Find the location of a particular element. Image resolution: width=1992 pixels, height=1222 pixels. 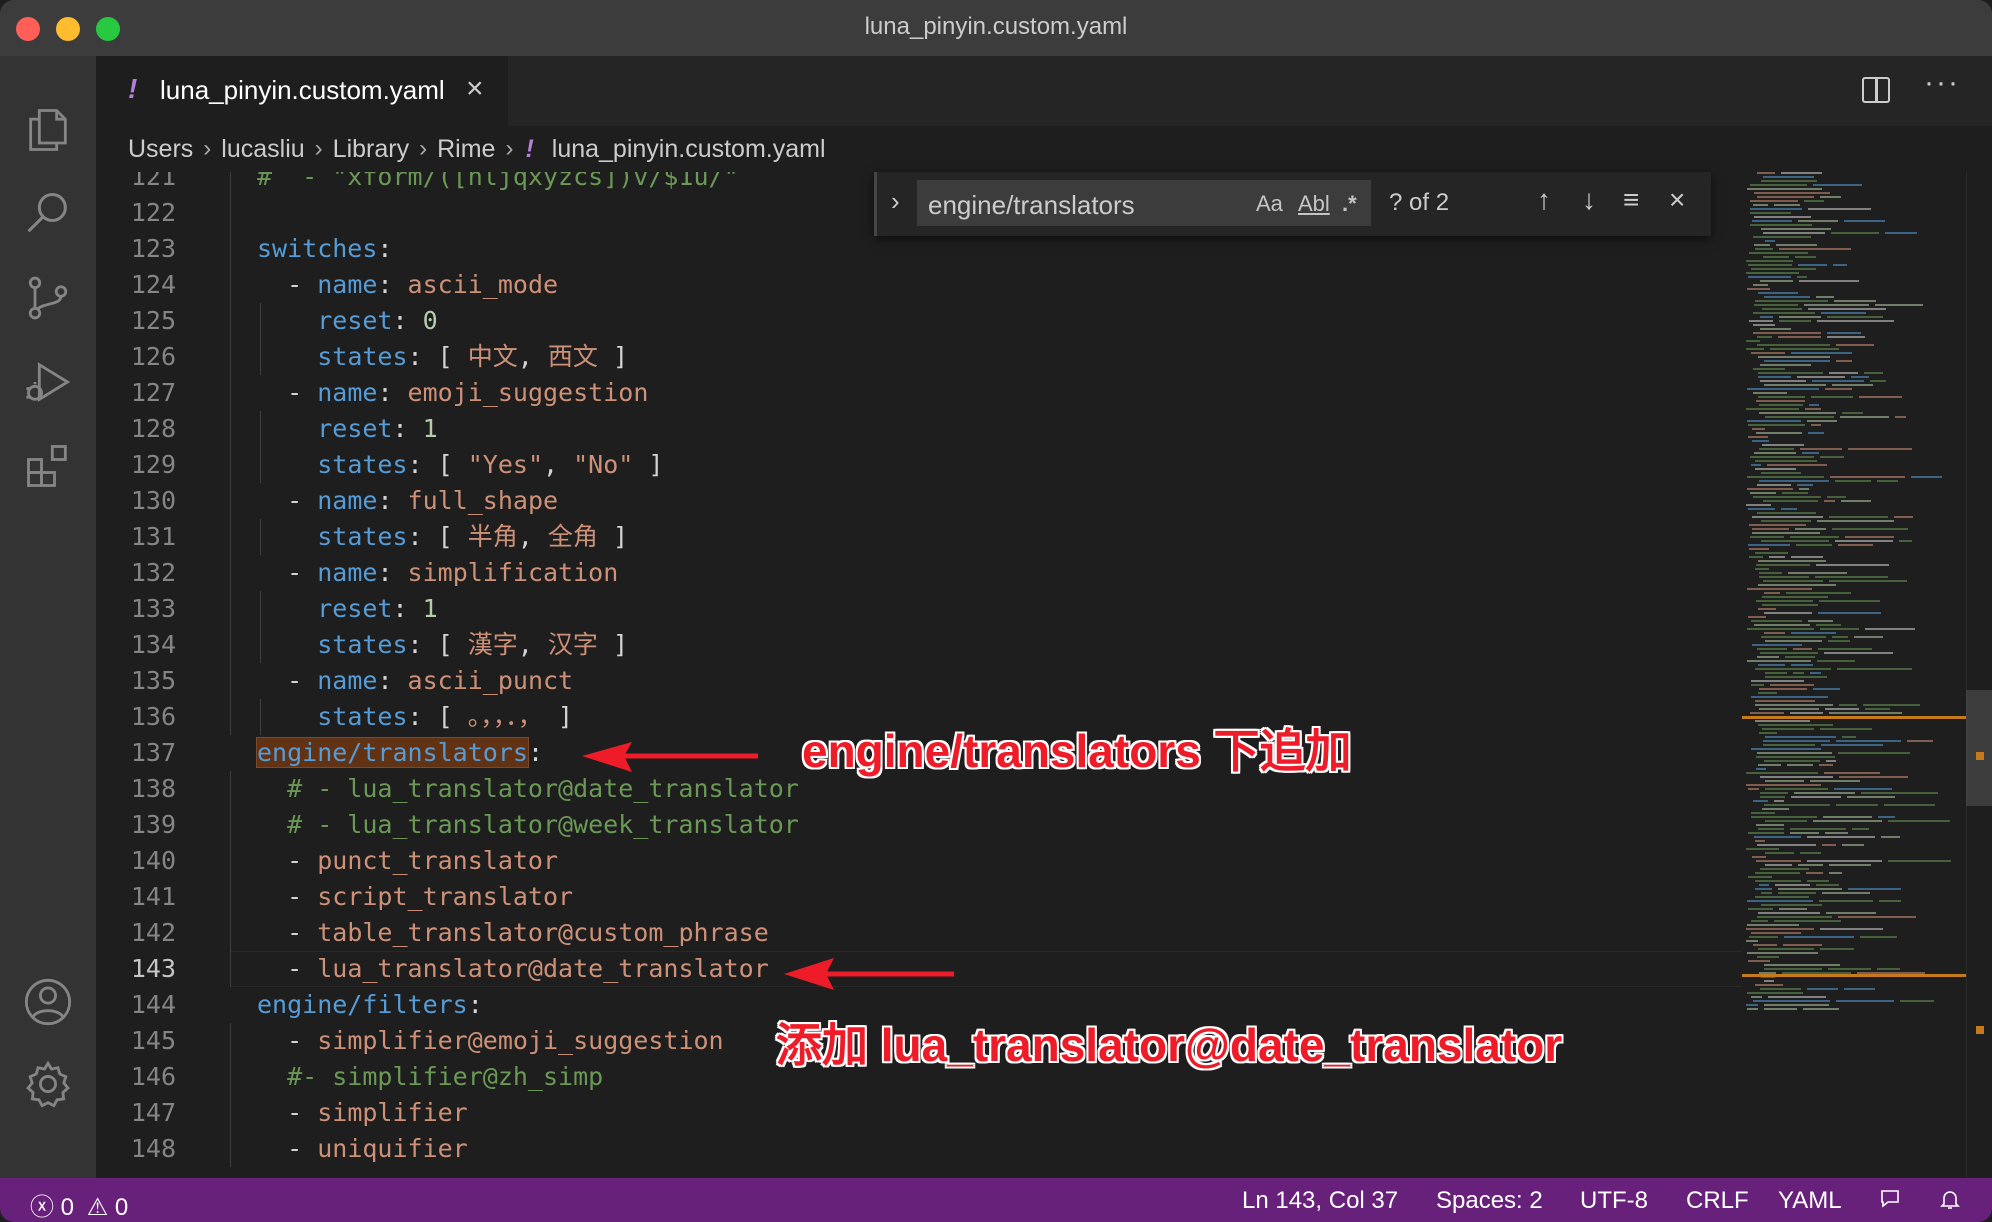

indentation: Spaces: 2 is located at coordinates (1489, 1201).